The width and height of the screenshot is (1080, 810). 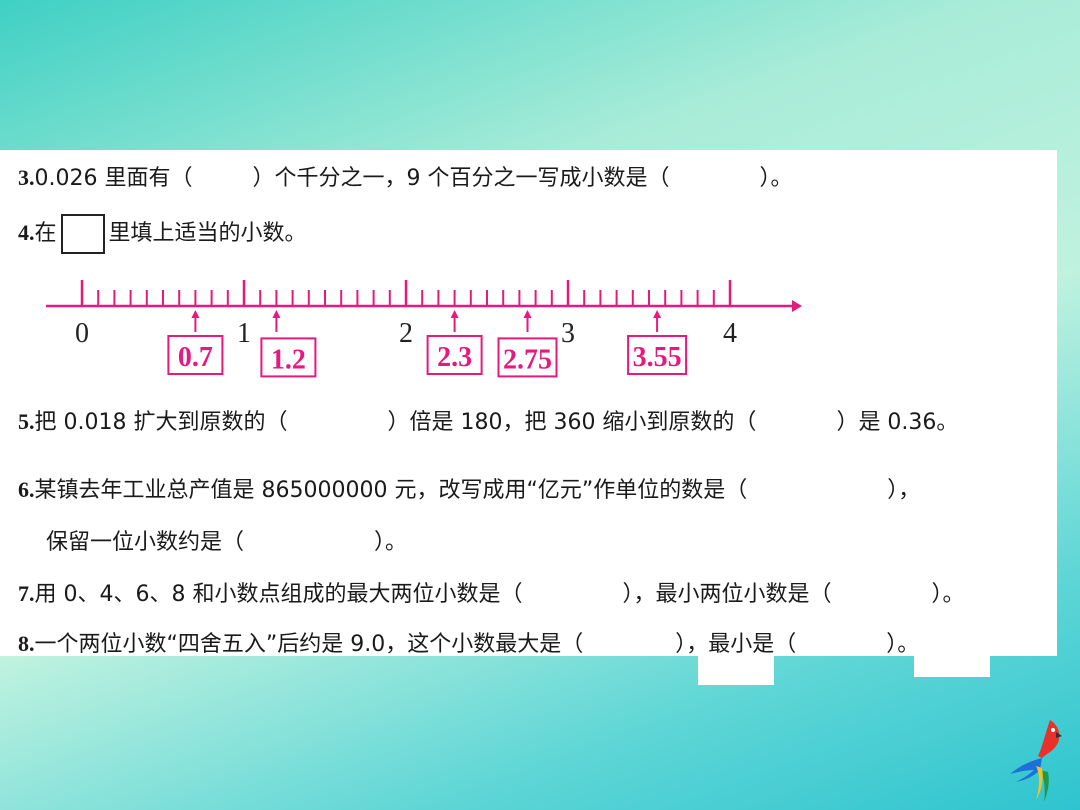 What do you see at coordinates (1036, 761) in the screenshot?
I see `parrot-logo-icon` at bounding box center [1036, 761].